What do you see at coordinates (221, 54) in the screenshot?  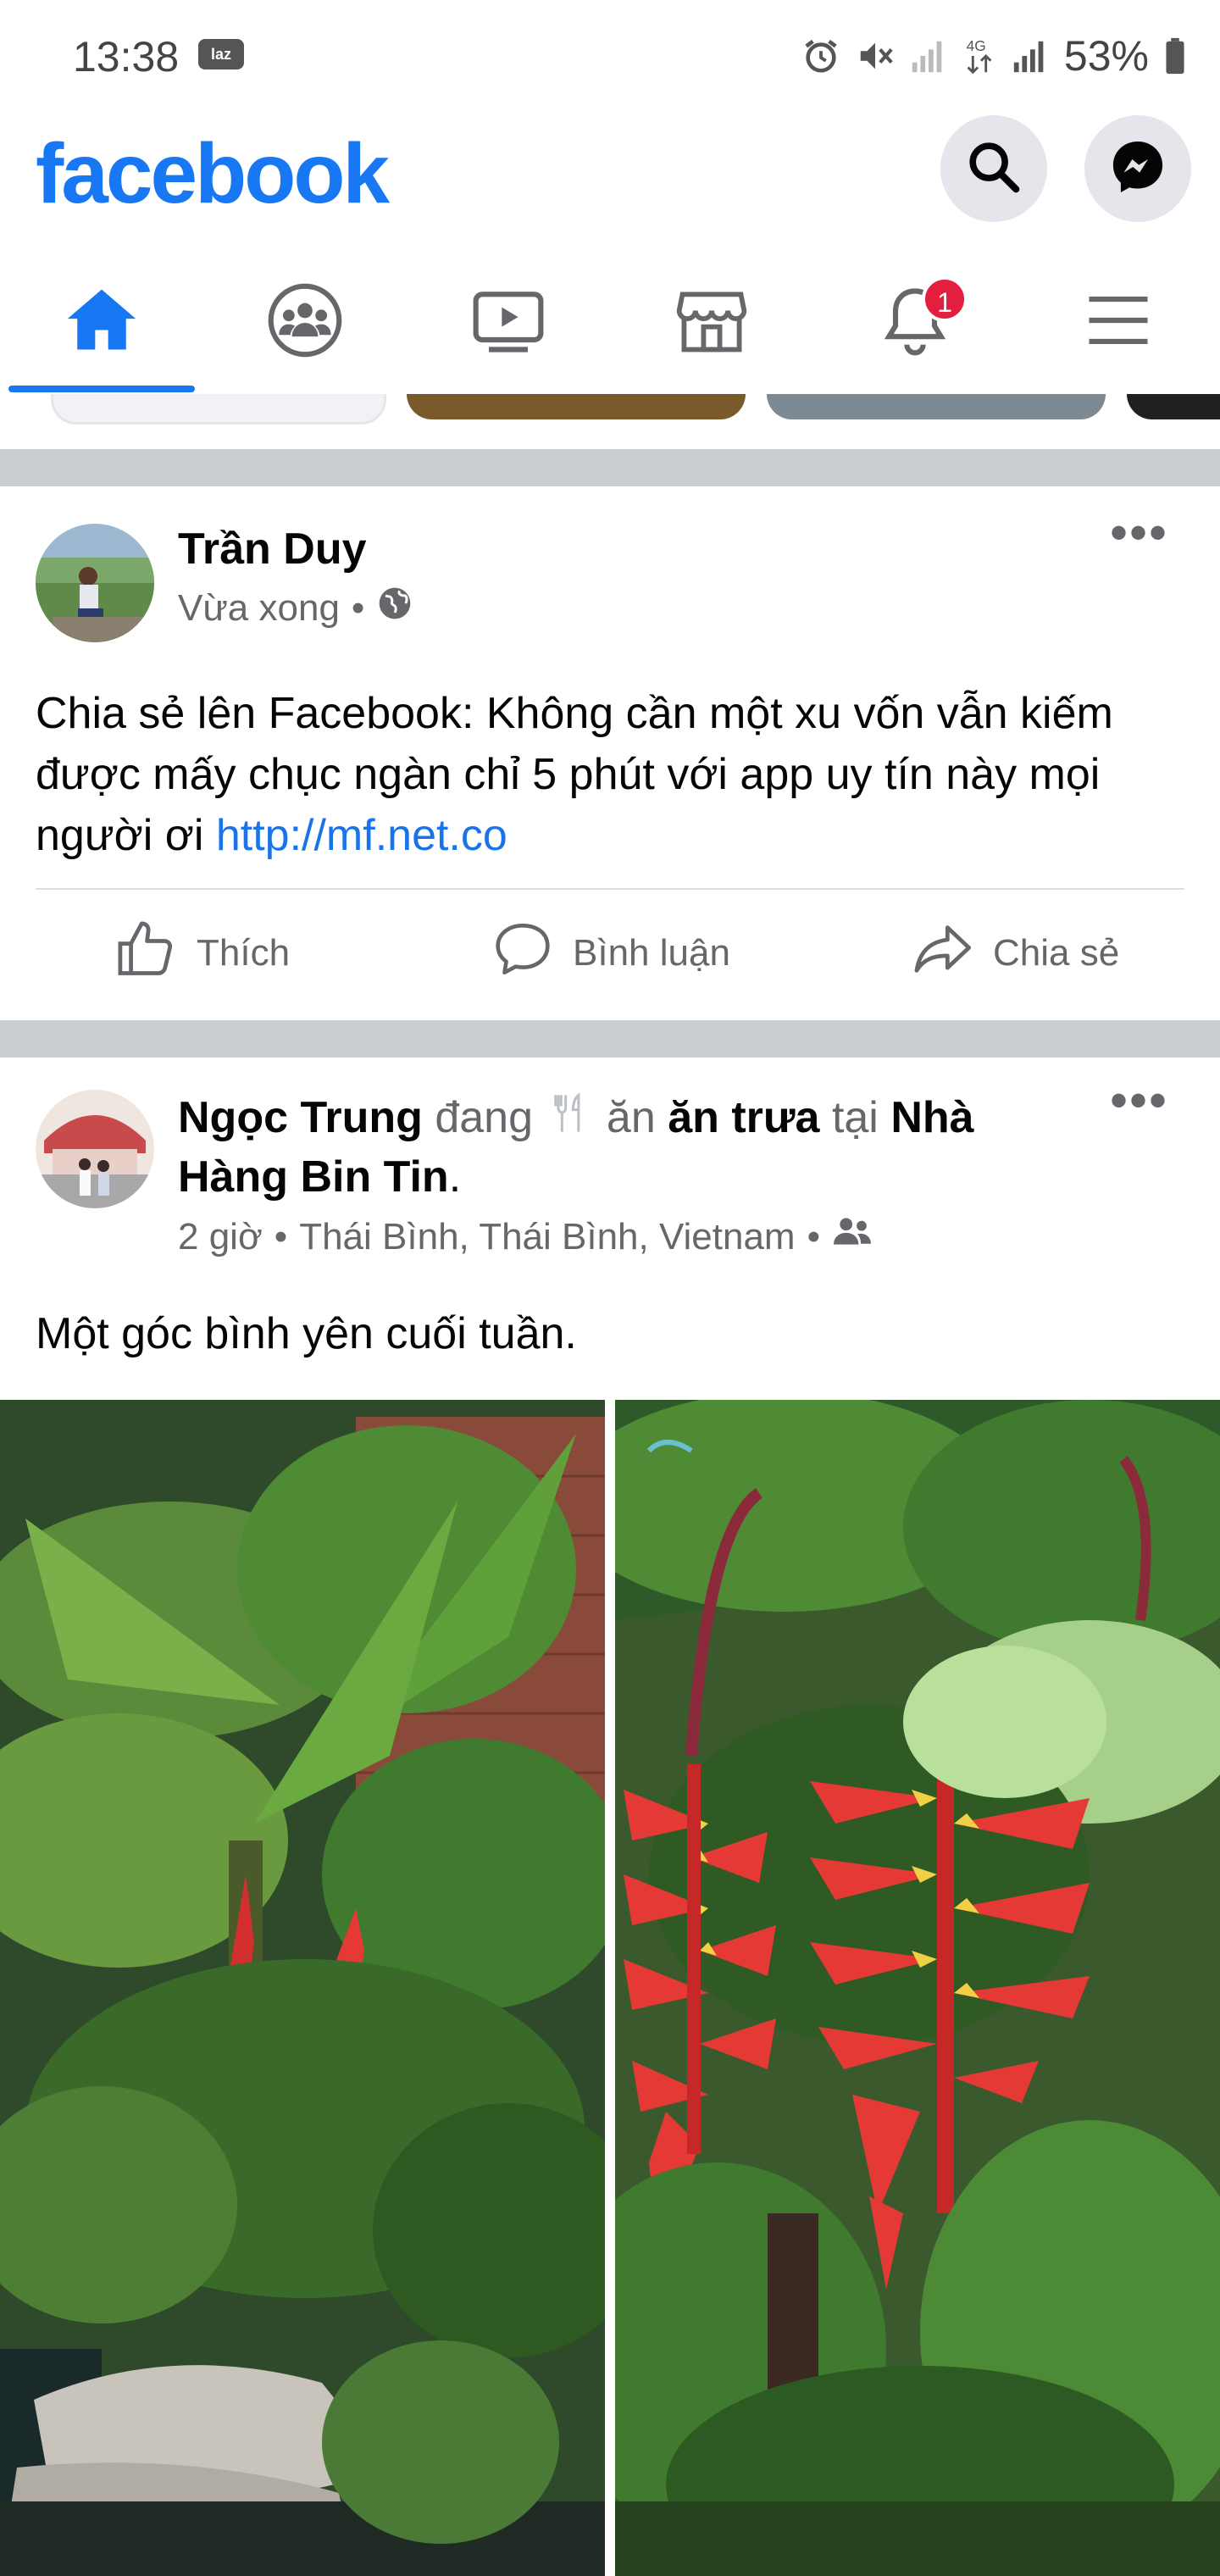 I see `laz-icon: laz` at bounding box center [221, 54].